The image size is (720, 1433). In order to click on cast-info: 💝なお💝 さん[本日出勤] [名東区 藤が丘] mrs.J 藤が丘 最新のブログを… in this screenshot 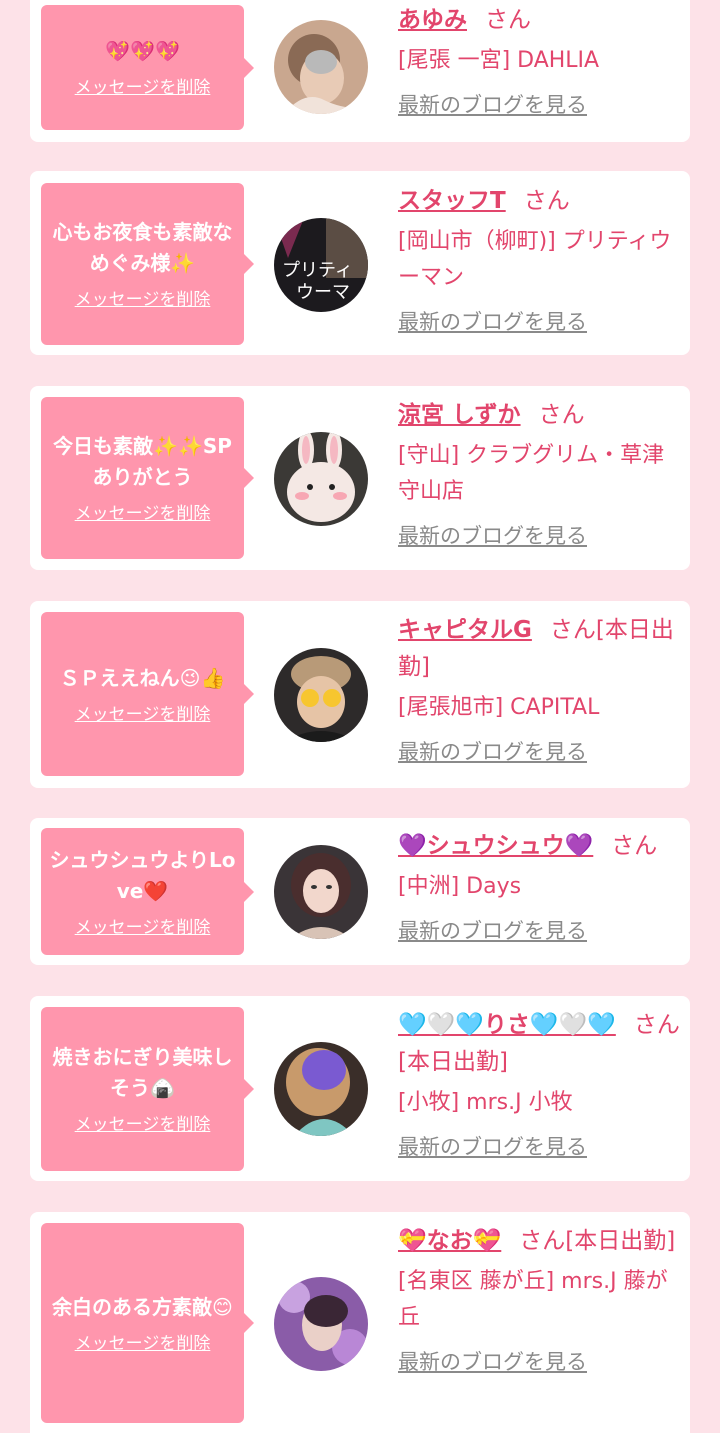, I will do `click(539, 1299)`.